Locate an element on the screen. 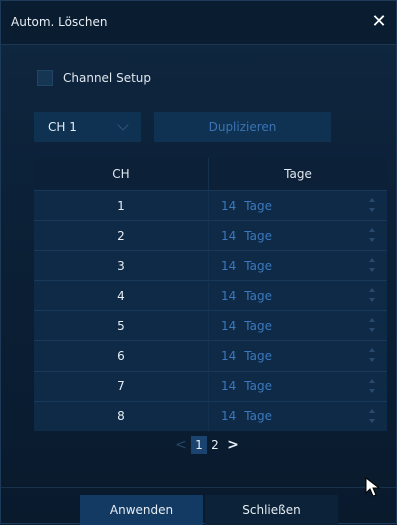  mouse-cursor-icon is located at coordinates (373, 487).